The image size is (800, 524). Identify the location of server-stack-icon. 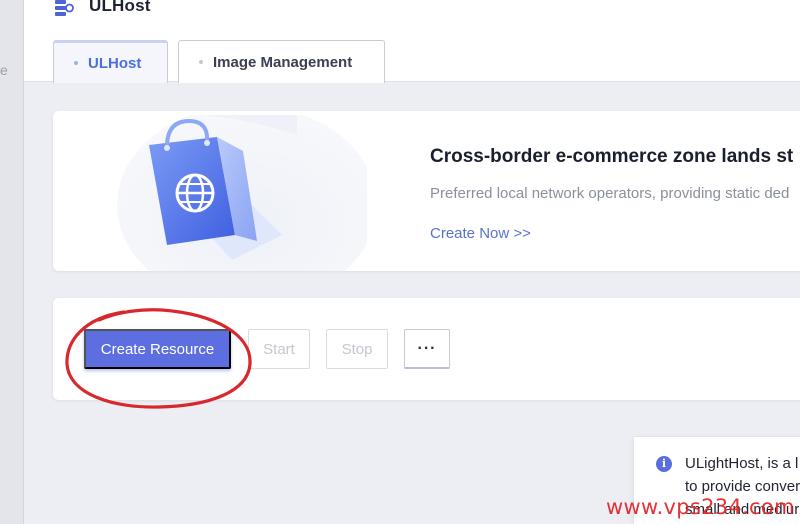
(64, 8).